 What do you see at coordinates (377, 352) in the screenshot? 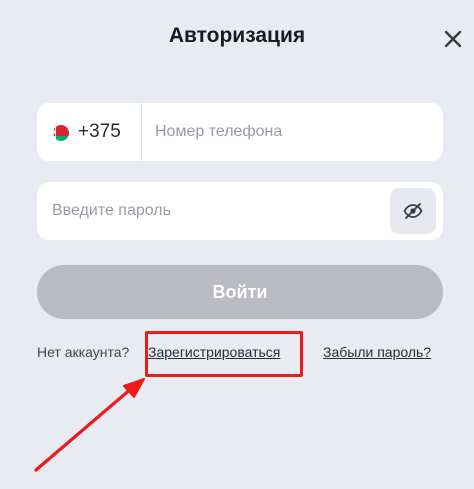
I see `forgot-password-link: Забыли пароль?` at bounding box center [377, 352].